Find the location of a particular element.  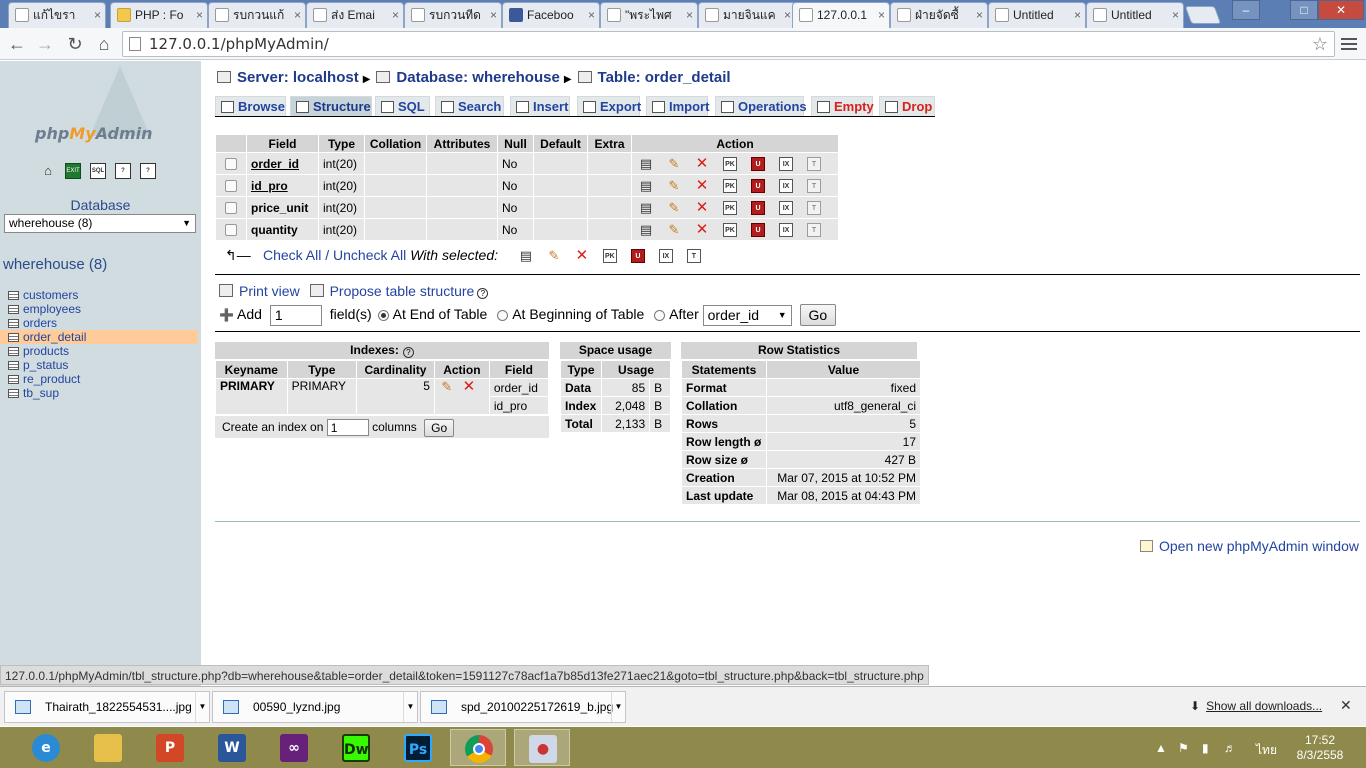

sidebar-item-table: employees is located at coordinates (99, 309).